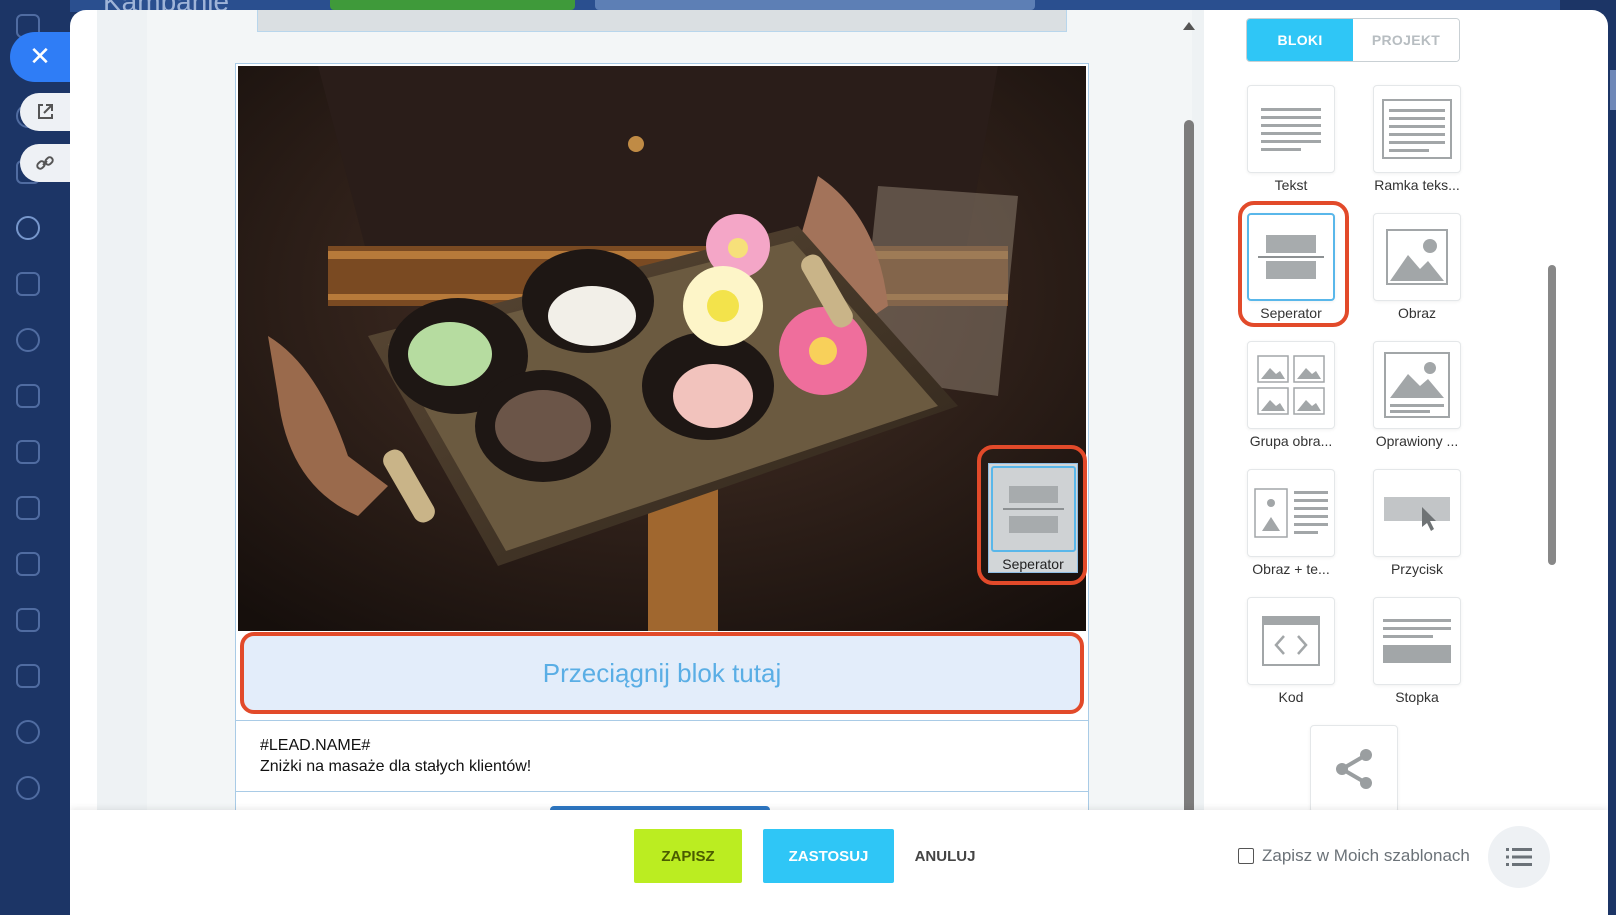 Image resolution: width=1616 pixels, height=915 pixels. I want to click on box-icon, so click(28, 788).